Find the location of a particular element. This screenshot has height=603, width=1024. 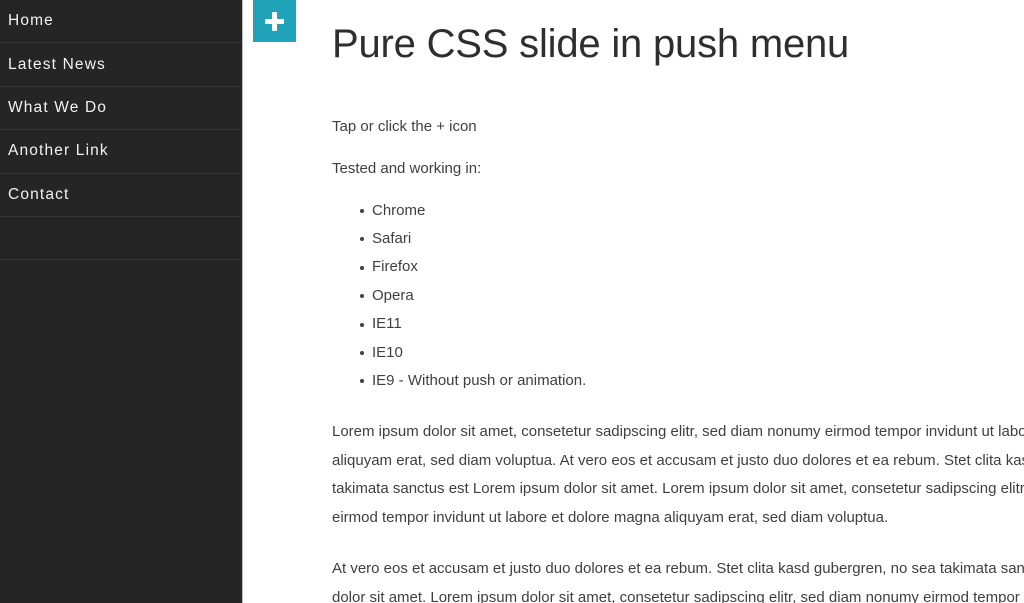

intro-text: Tap or click the + icon is located at coordinates (404, 126).